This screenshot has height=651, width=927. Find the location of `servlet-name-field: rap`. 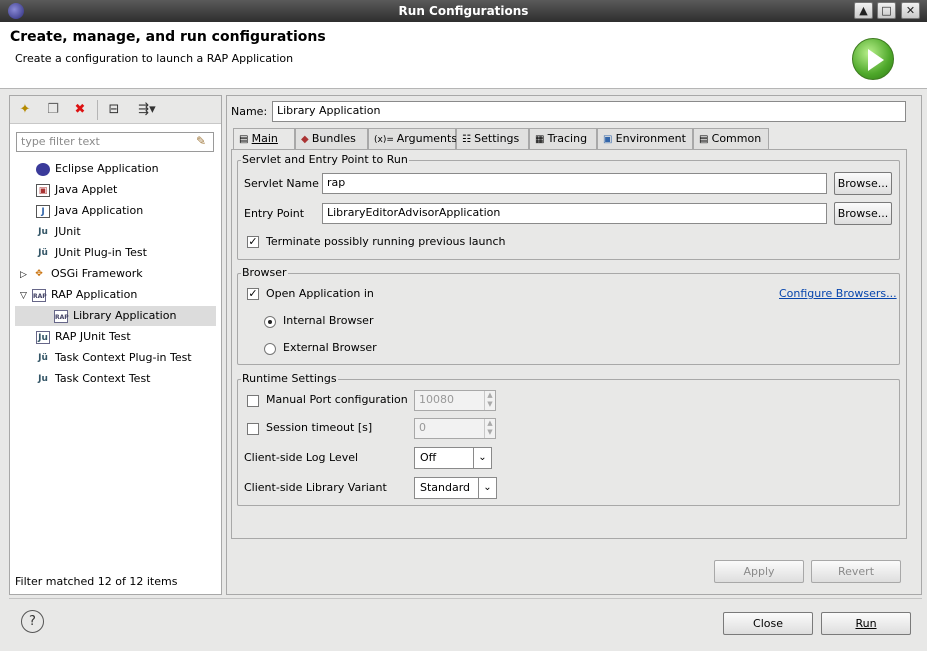

servlet-name-field: rap is located at coordinates (574, 183).